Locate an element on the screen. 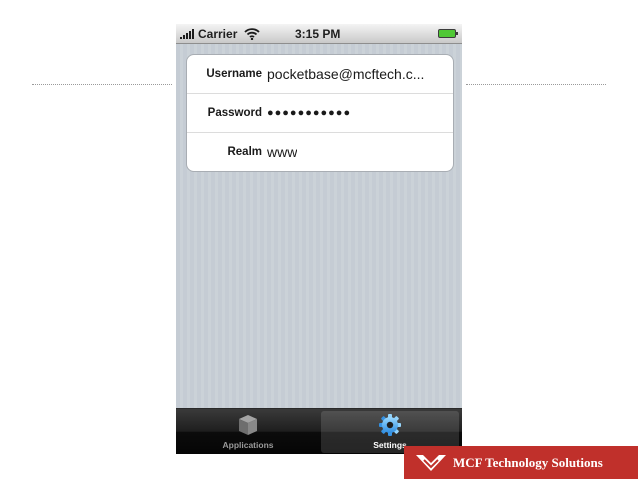 The width and height of the screenshot is (638, 479). cube-icon is located at coordinates (248, 425).